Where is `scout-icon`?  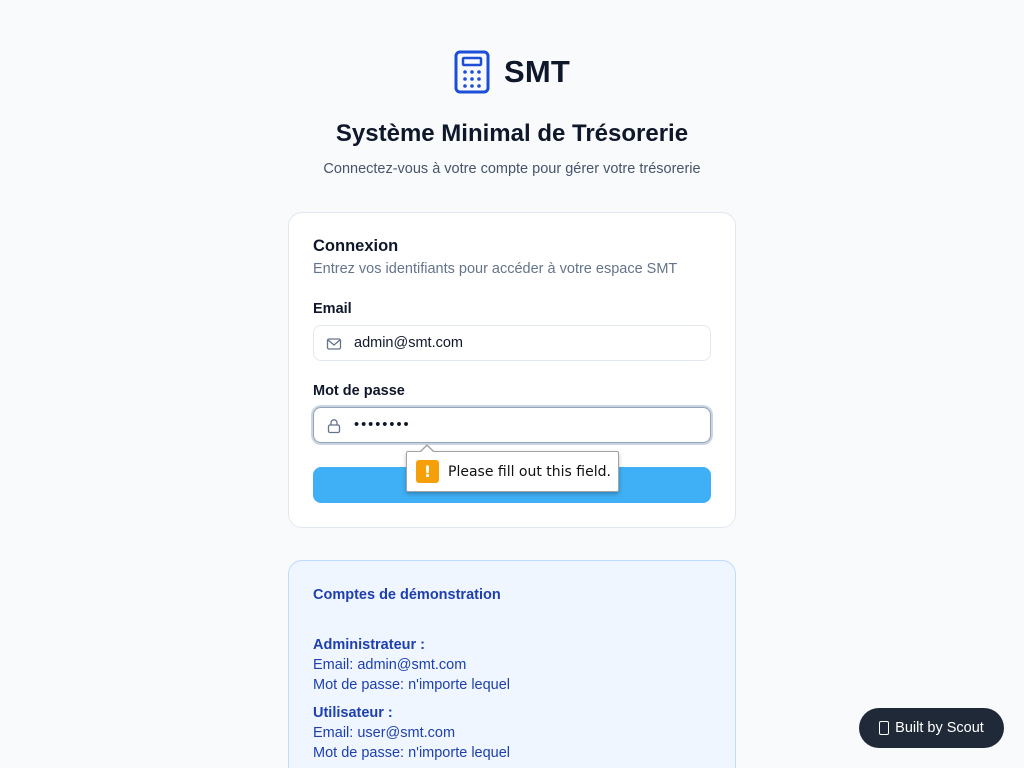
scout-icon is located at coordinates (884, 728).